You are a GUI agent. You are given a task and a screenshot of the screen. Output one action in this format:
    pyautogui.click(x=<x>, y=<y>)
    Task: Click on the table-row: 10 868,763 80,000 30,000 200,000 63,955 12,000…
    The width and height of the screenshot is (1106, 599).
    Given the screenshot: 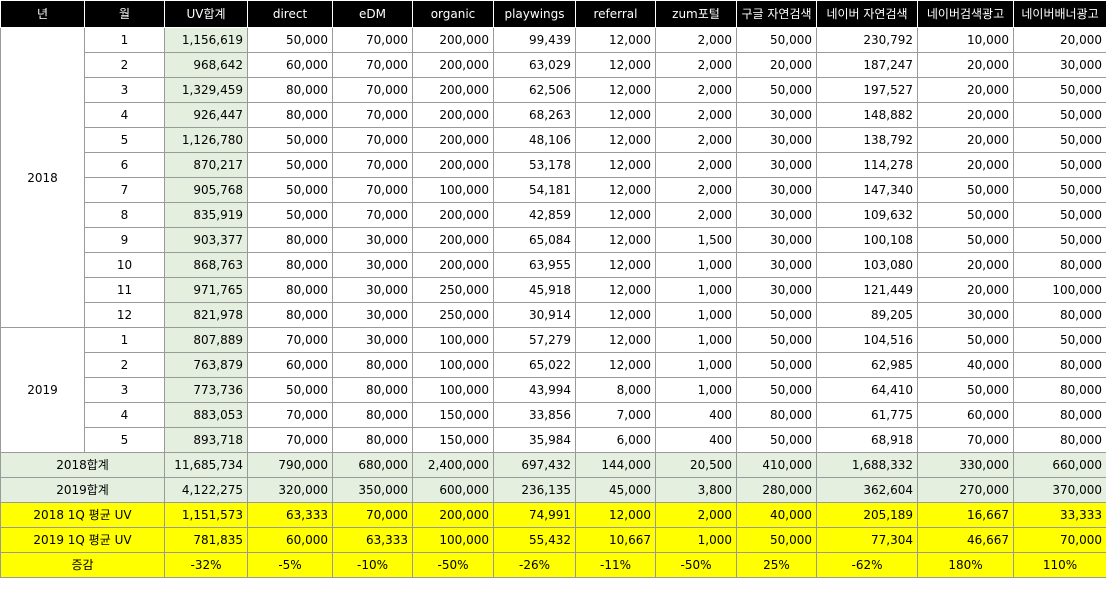 What is the action you would take?
    pyautogui.click(x=553, y=265)
    